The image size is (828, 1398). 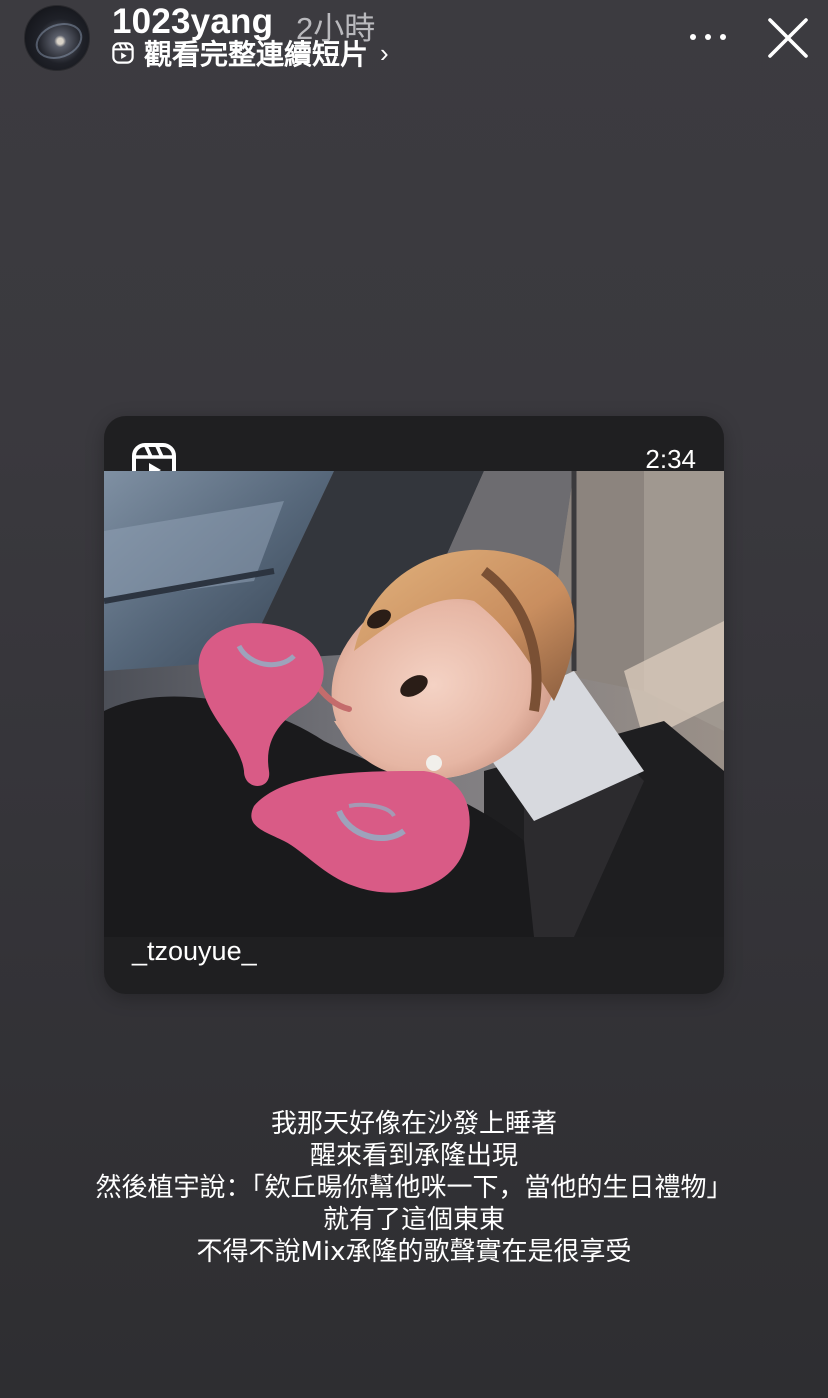 I want to click on more-options-button, so click(x=708, y=37).